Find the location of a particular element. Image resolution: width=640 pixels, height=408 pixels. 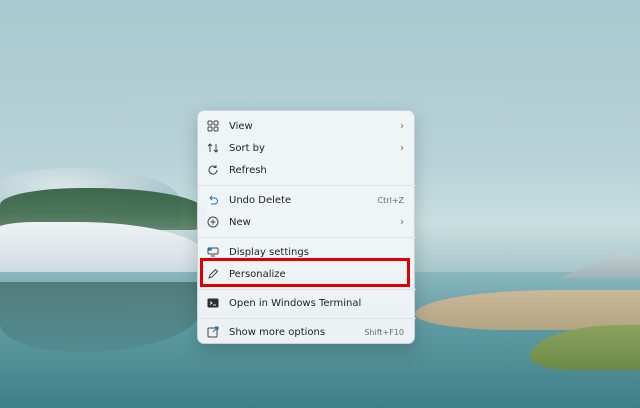

shortcut-text: Shift+F10 is located at coordinates (384, 332).